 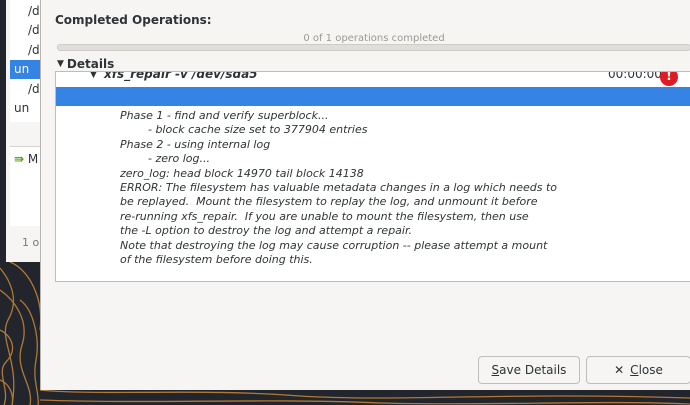 What do you see at coordinates (374, 38) in the screenshot?
I see `progress-text: 0 of 1 operations completed` at bounding box center [374, 38].